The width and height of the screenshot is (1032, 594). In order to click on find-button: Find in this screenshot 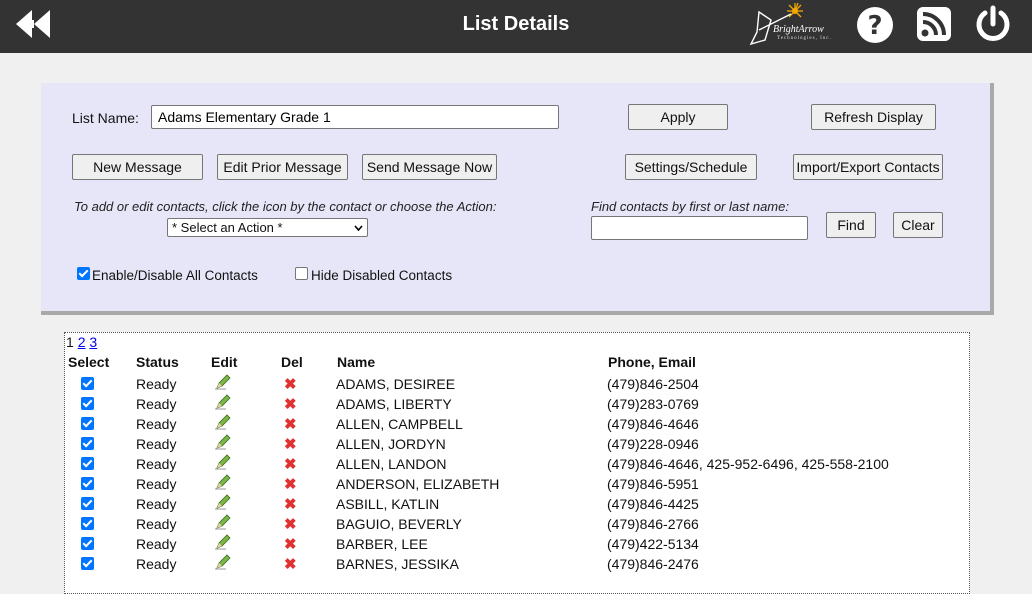, I will do `click(851, 225)`.